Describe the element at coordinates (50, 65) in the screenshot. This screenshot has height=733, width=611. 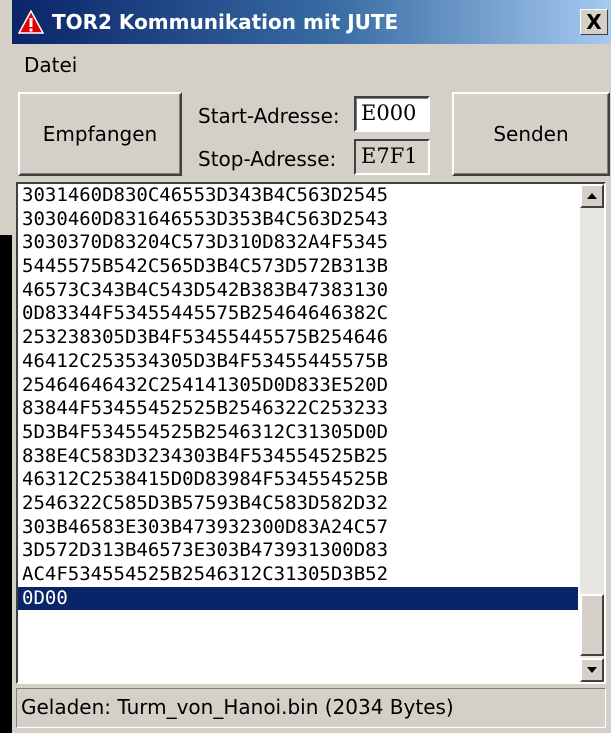
I see `menu-item-datei: Datei` at that location.